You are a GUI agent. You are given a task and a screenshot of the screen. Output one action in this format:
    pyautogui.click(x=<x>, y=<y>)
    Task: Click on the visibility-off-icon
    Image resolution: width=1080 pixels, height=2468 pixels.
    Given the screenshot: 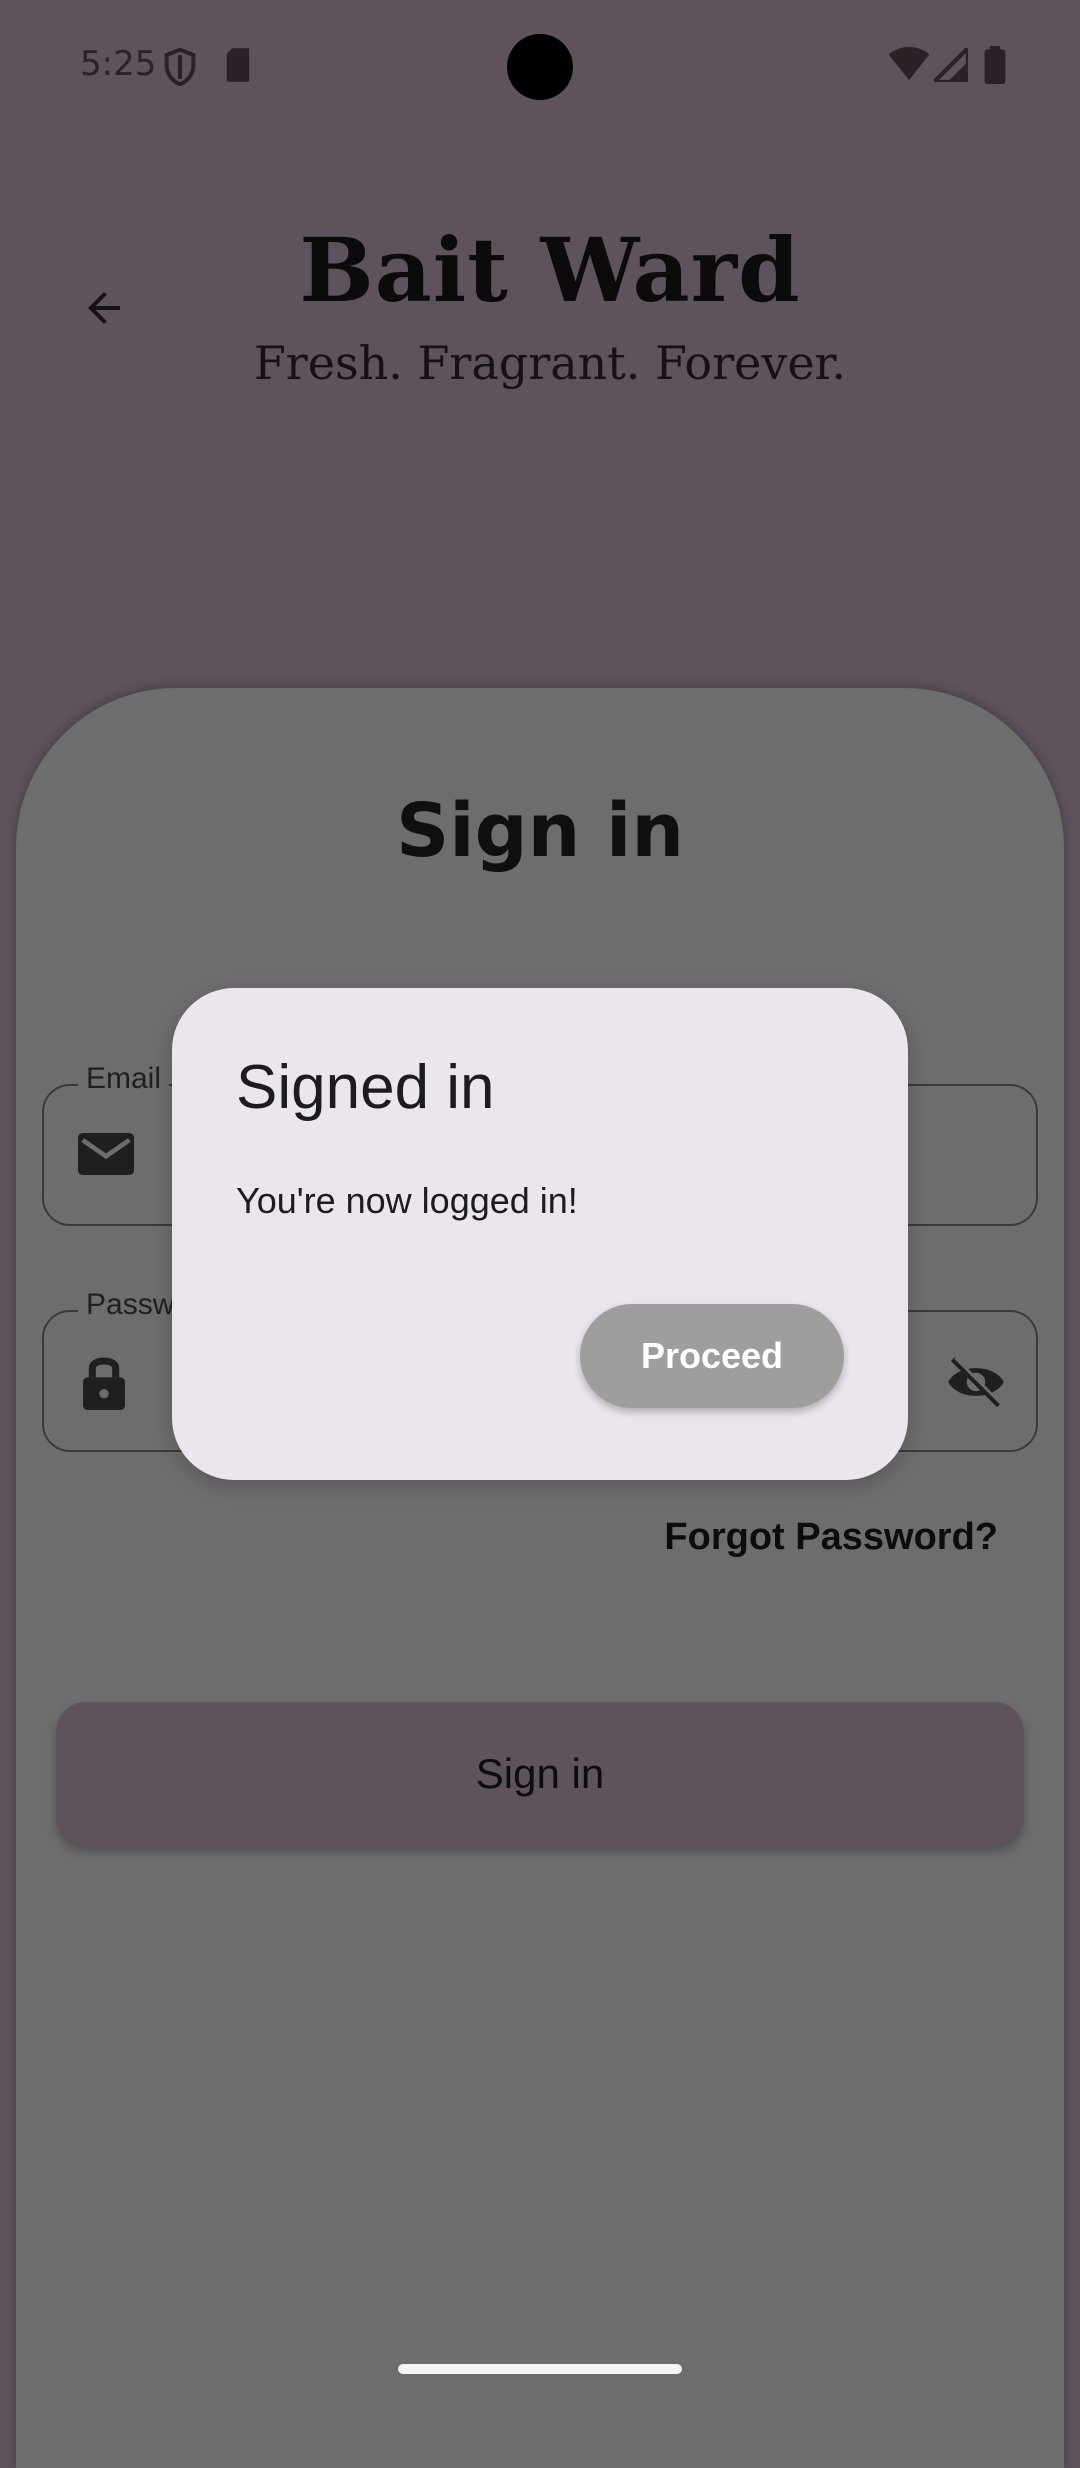 What is the action you would take?
    pyautogui.click(x=976, y=1384)
    